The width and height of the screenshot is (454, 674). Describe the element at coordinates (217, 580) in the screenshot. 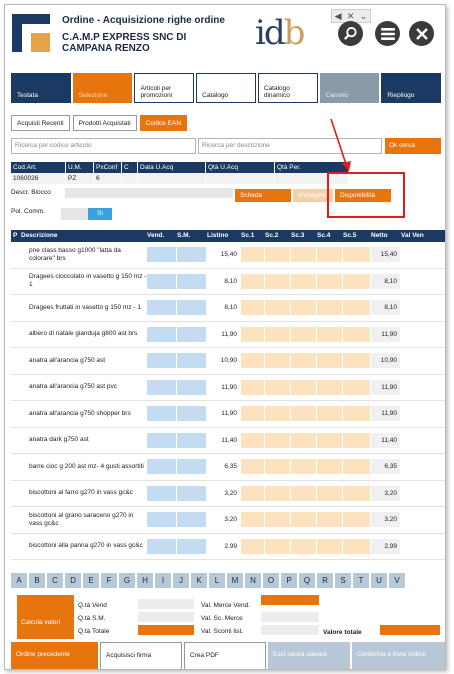

I see `letter-l: L` at that location.